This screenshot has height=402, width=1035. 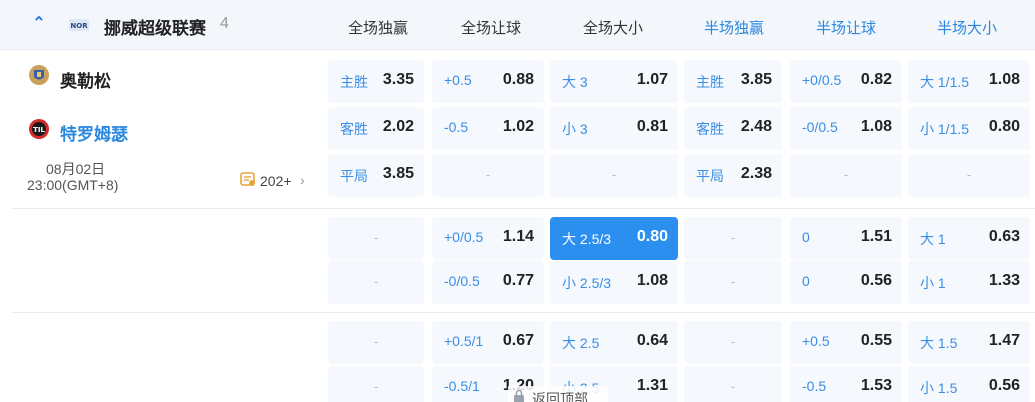 I want to click on divider, so click(x=523, y=208).